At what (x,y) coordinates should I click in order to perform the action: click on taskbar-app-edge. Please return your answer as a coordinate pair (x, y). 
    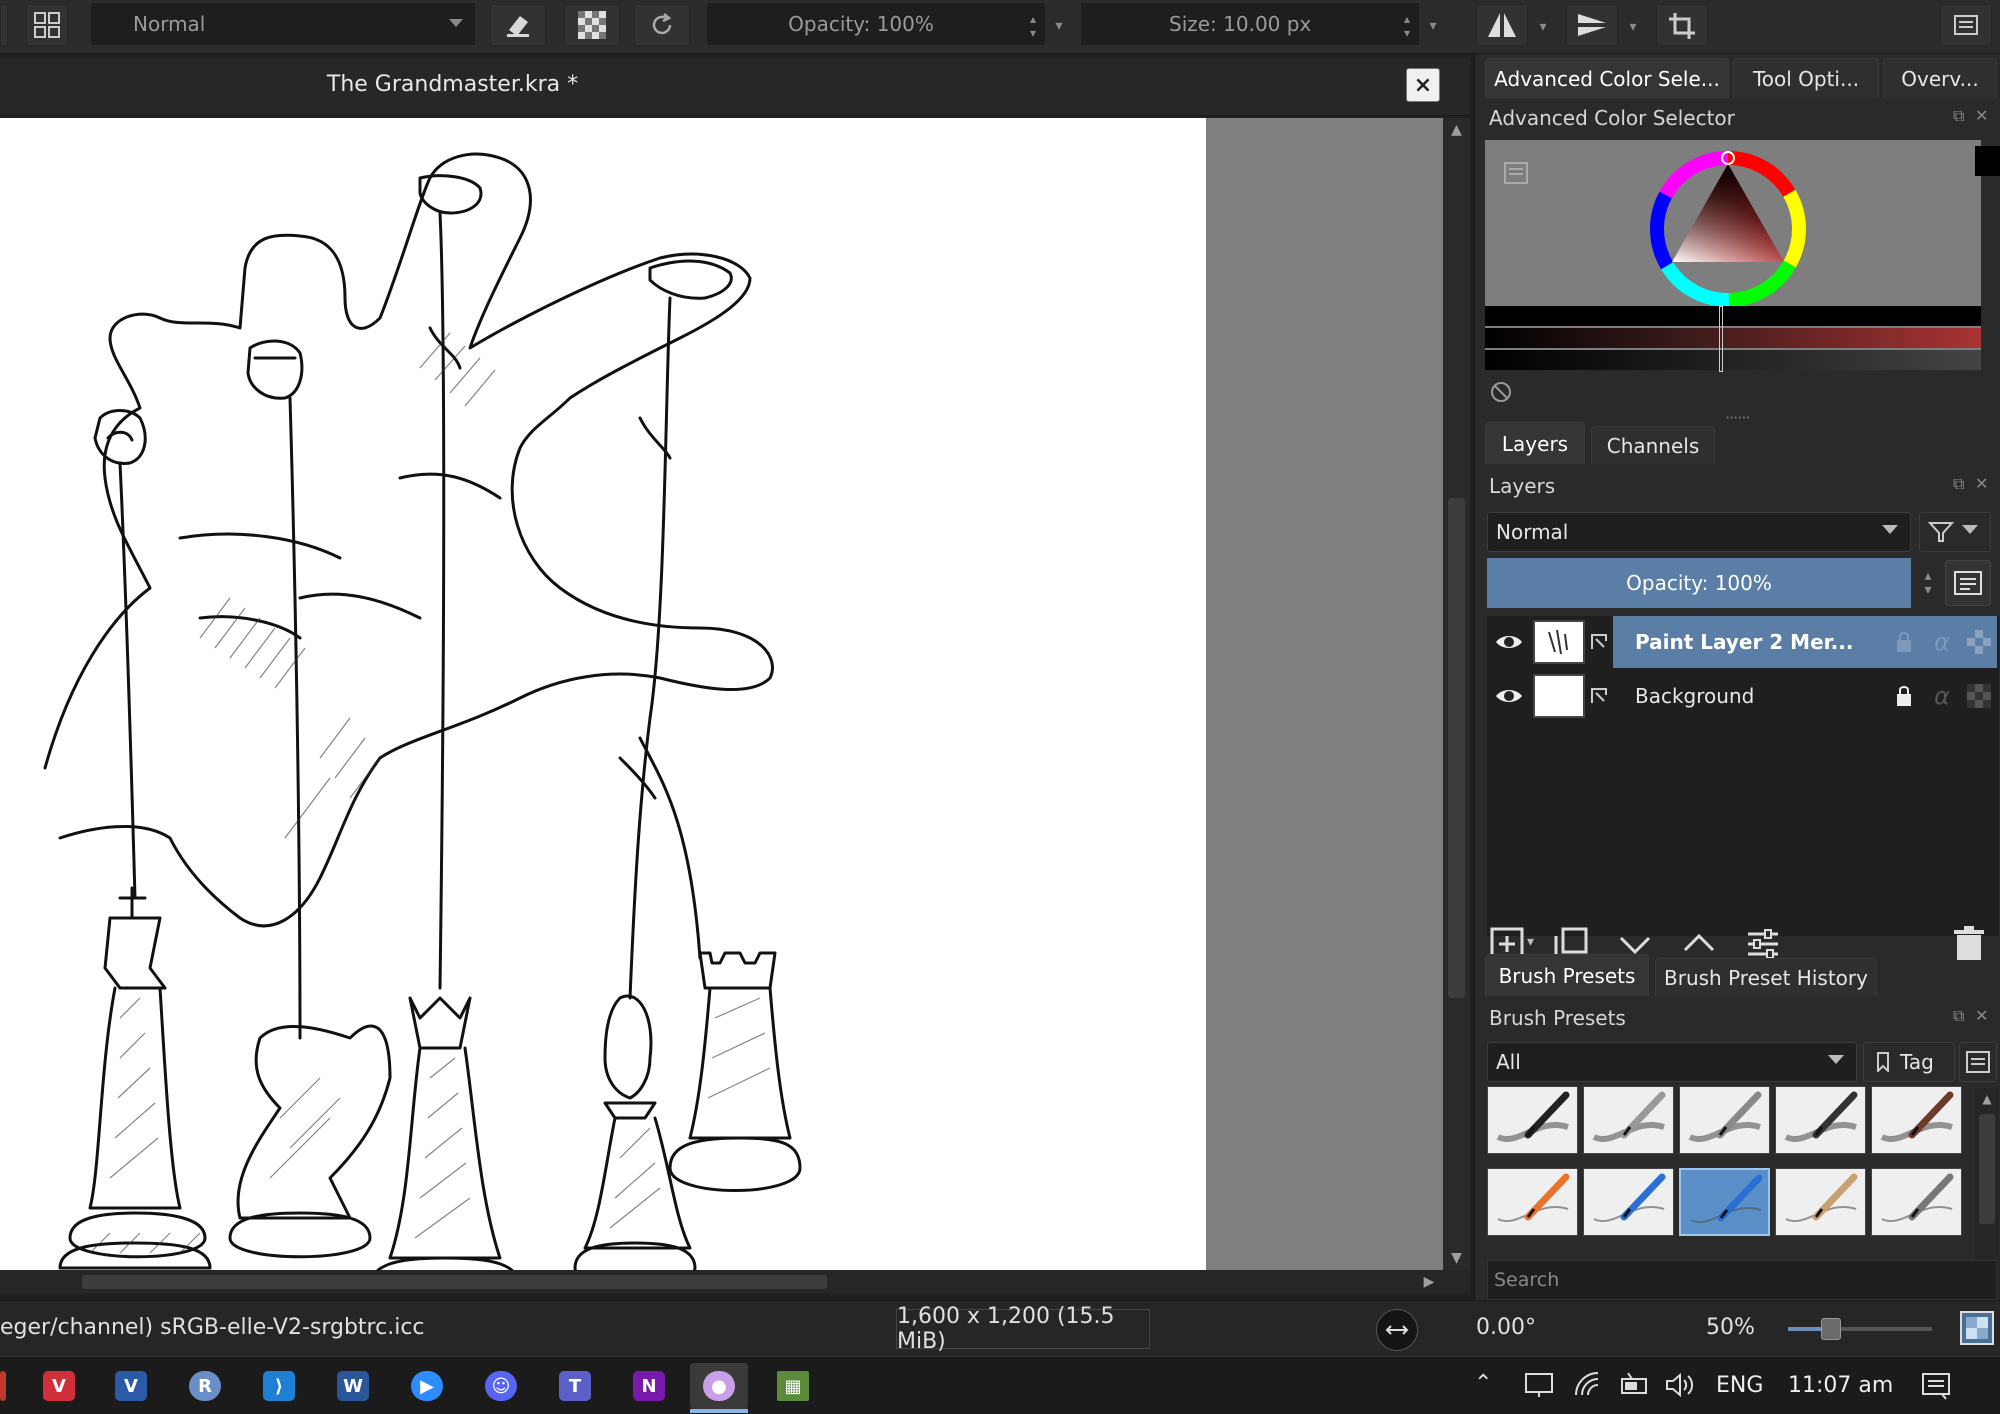
    Looking at the image, I should click on (3, 1386).